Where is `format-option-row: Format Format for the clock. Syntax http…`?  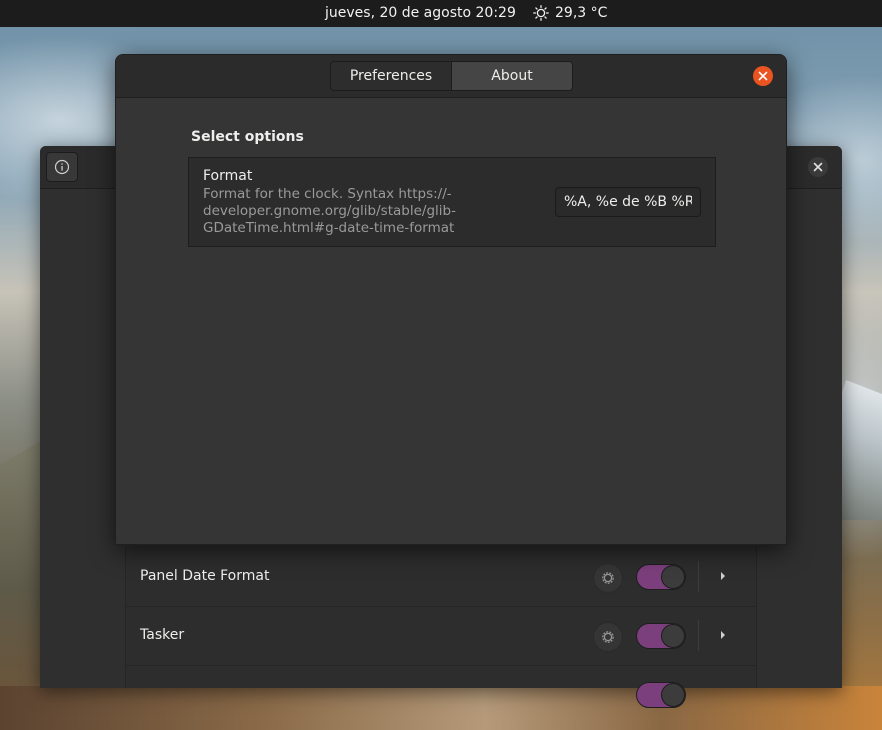 format-option-row: Format Format for the clock. Syntax http… is located at coordinates (452, 202).